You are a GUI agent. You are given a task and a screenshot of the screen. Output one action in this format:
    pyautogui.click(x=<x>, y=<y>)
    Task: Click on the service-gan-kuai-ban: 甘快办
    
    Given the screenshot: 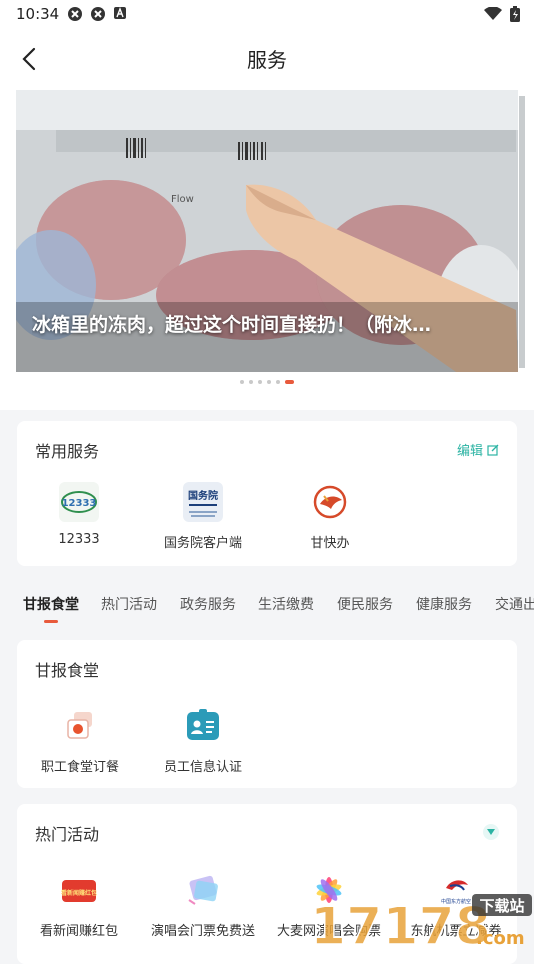 What is the action you would take?
    pyautogui.click(x=330, y=516)
    